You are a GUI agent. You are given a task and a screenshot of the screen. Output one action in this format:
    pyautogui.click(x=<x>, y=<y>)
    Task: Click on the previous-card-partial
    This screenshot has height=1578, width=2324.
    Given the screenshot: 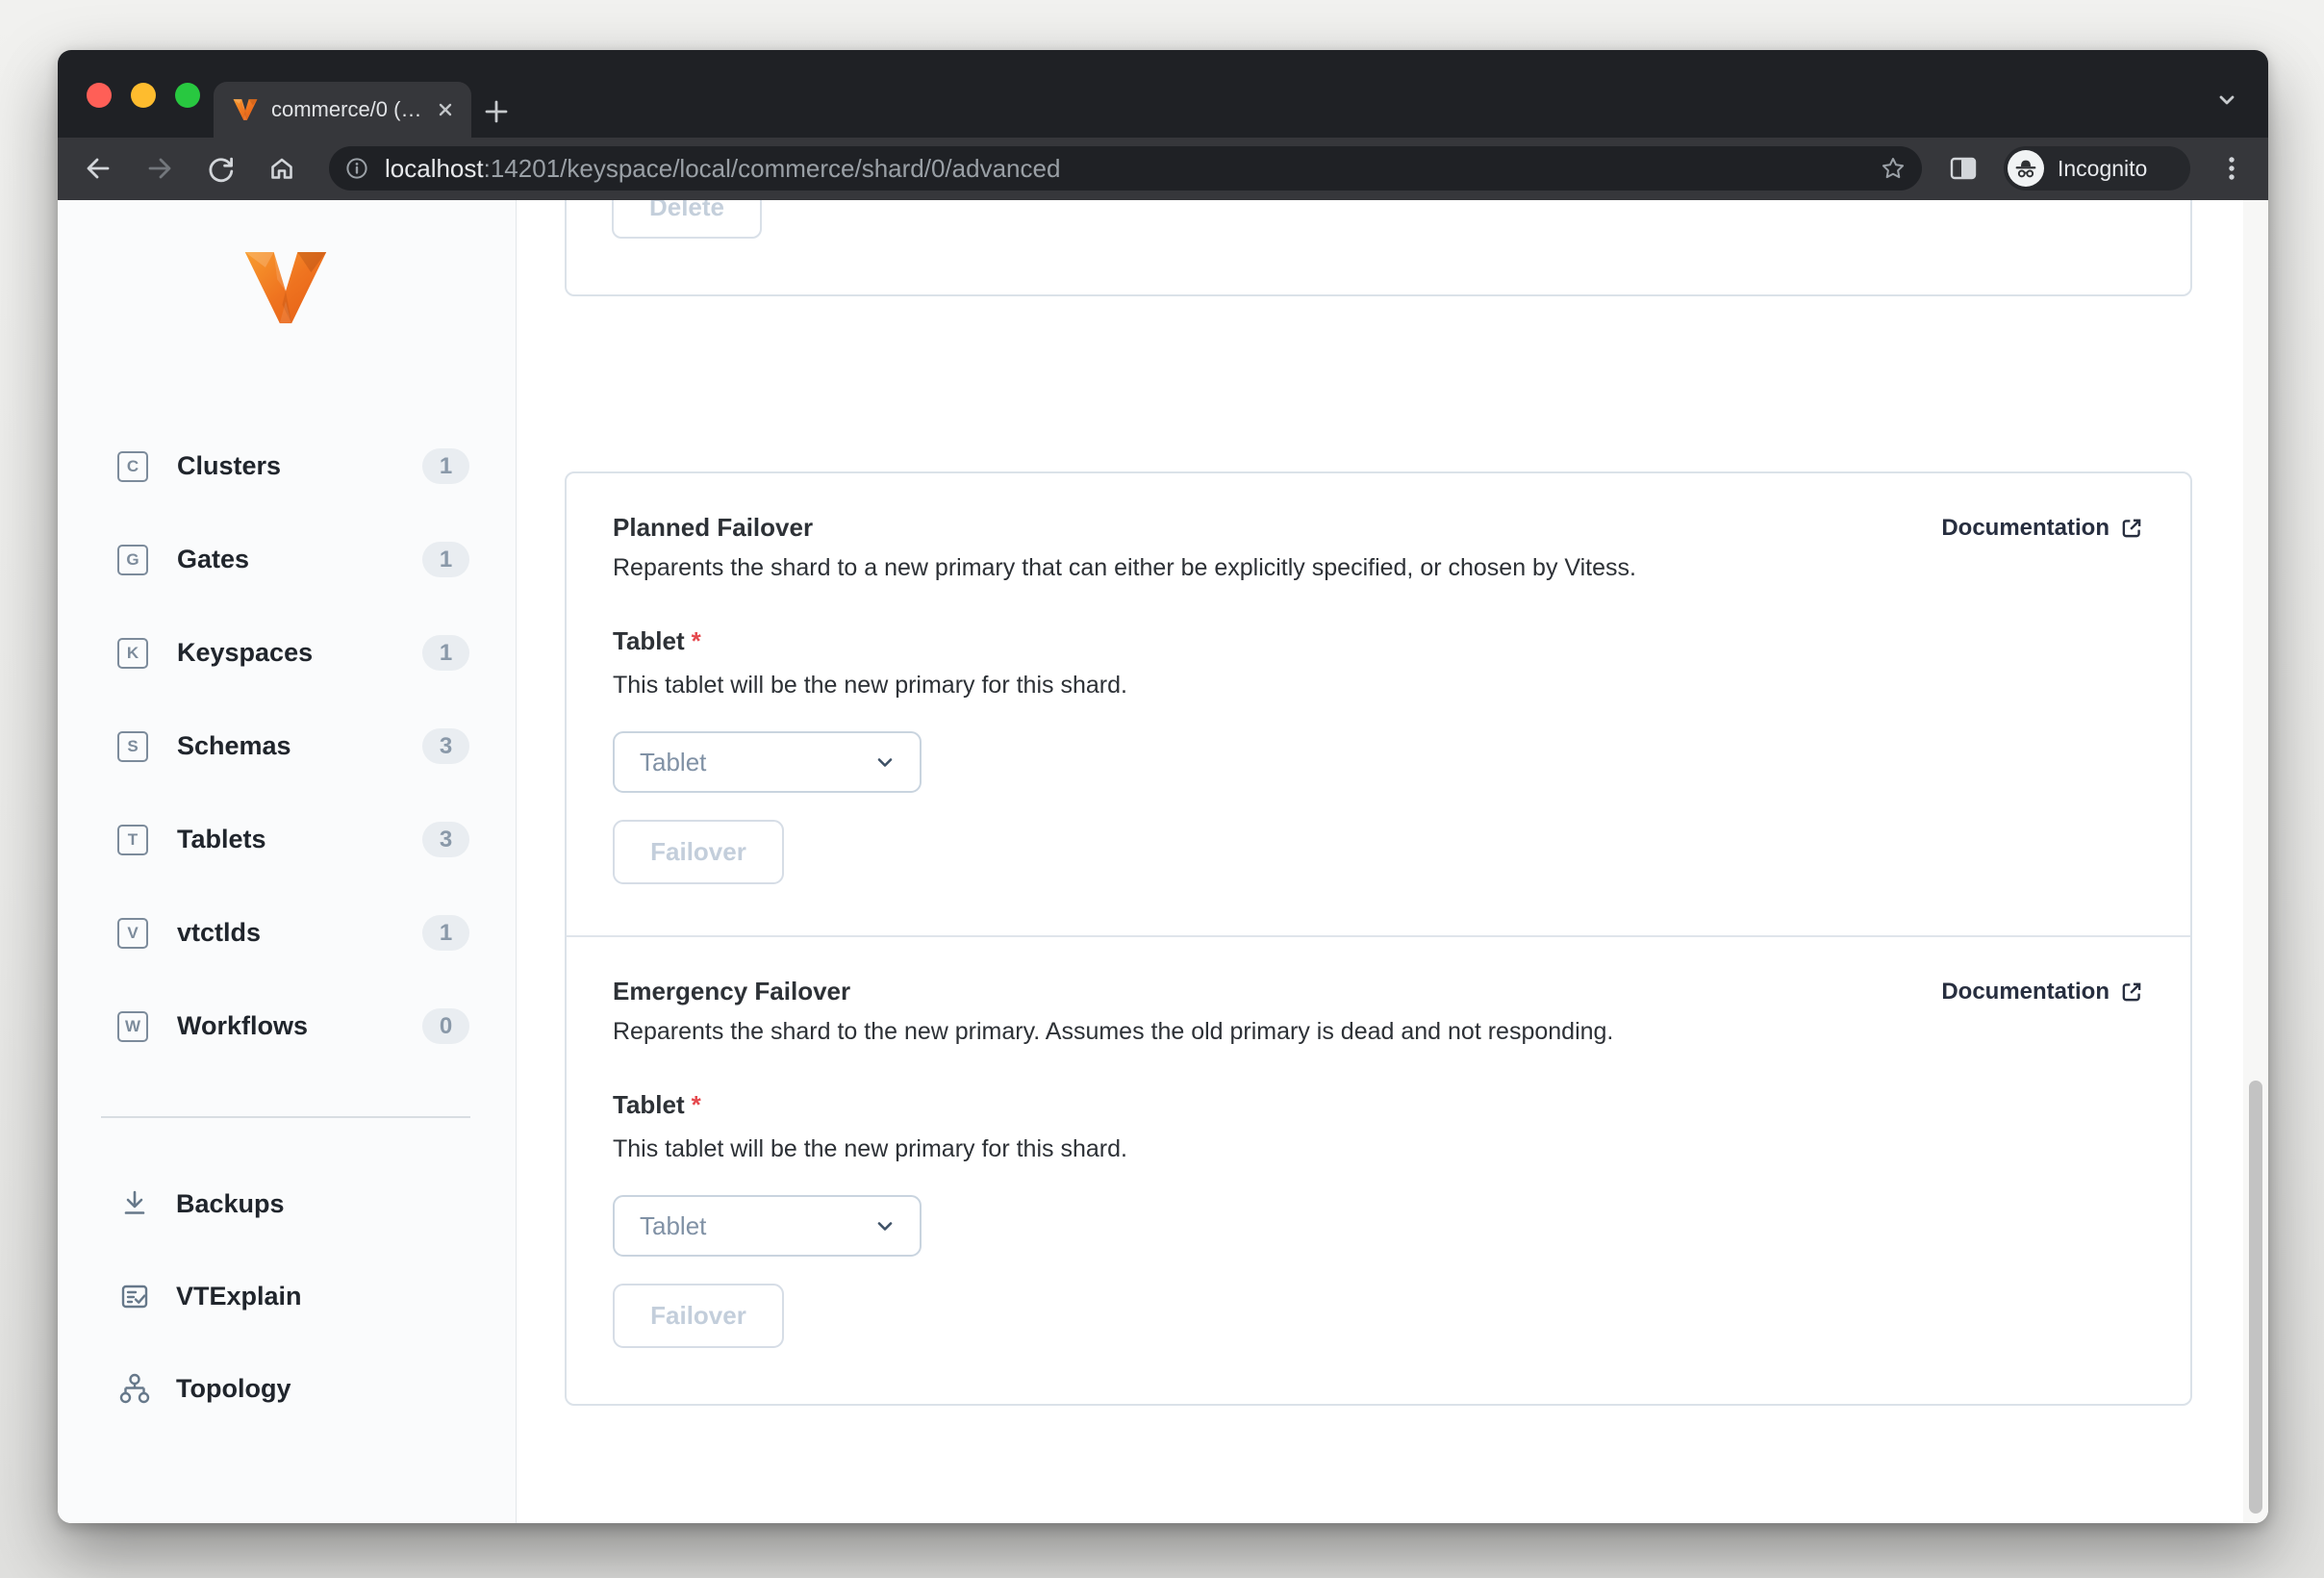 What is the action you would take?
    pyautogui.click(x=1378, y=248)
    